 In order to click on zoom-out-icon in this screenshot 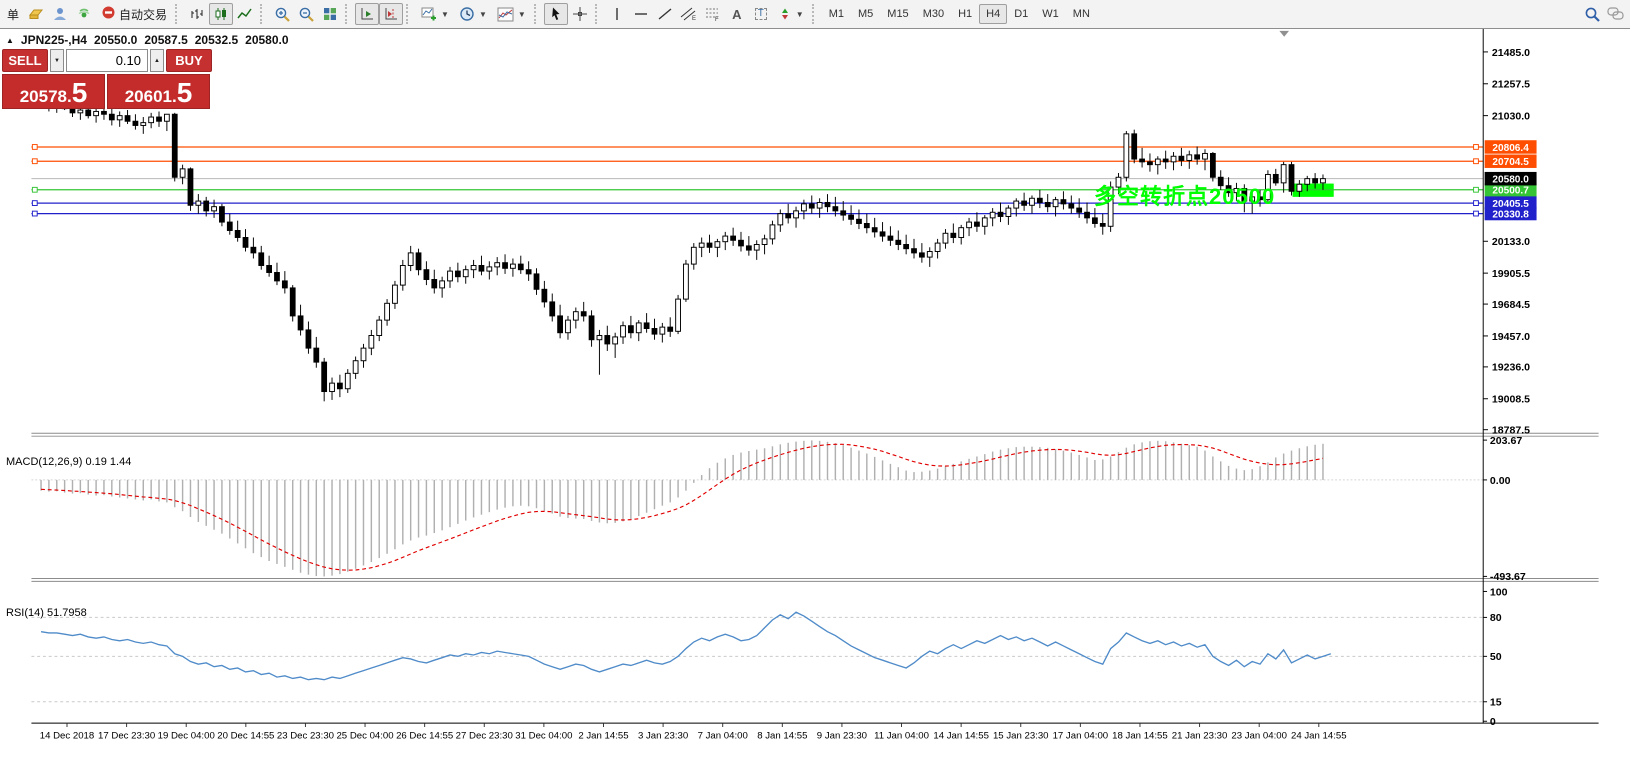, I will do `click(306, 14)`.